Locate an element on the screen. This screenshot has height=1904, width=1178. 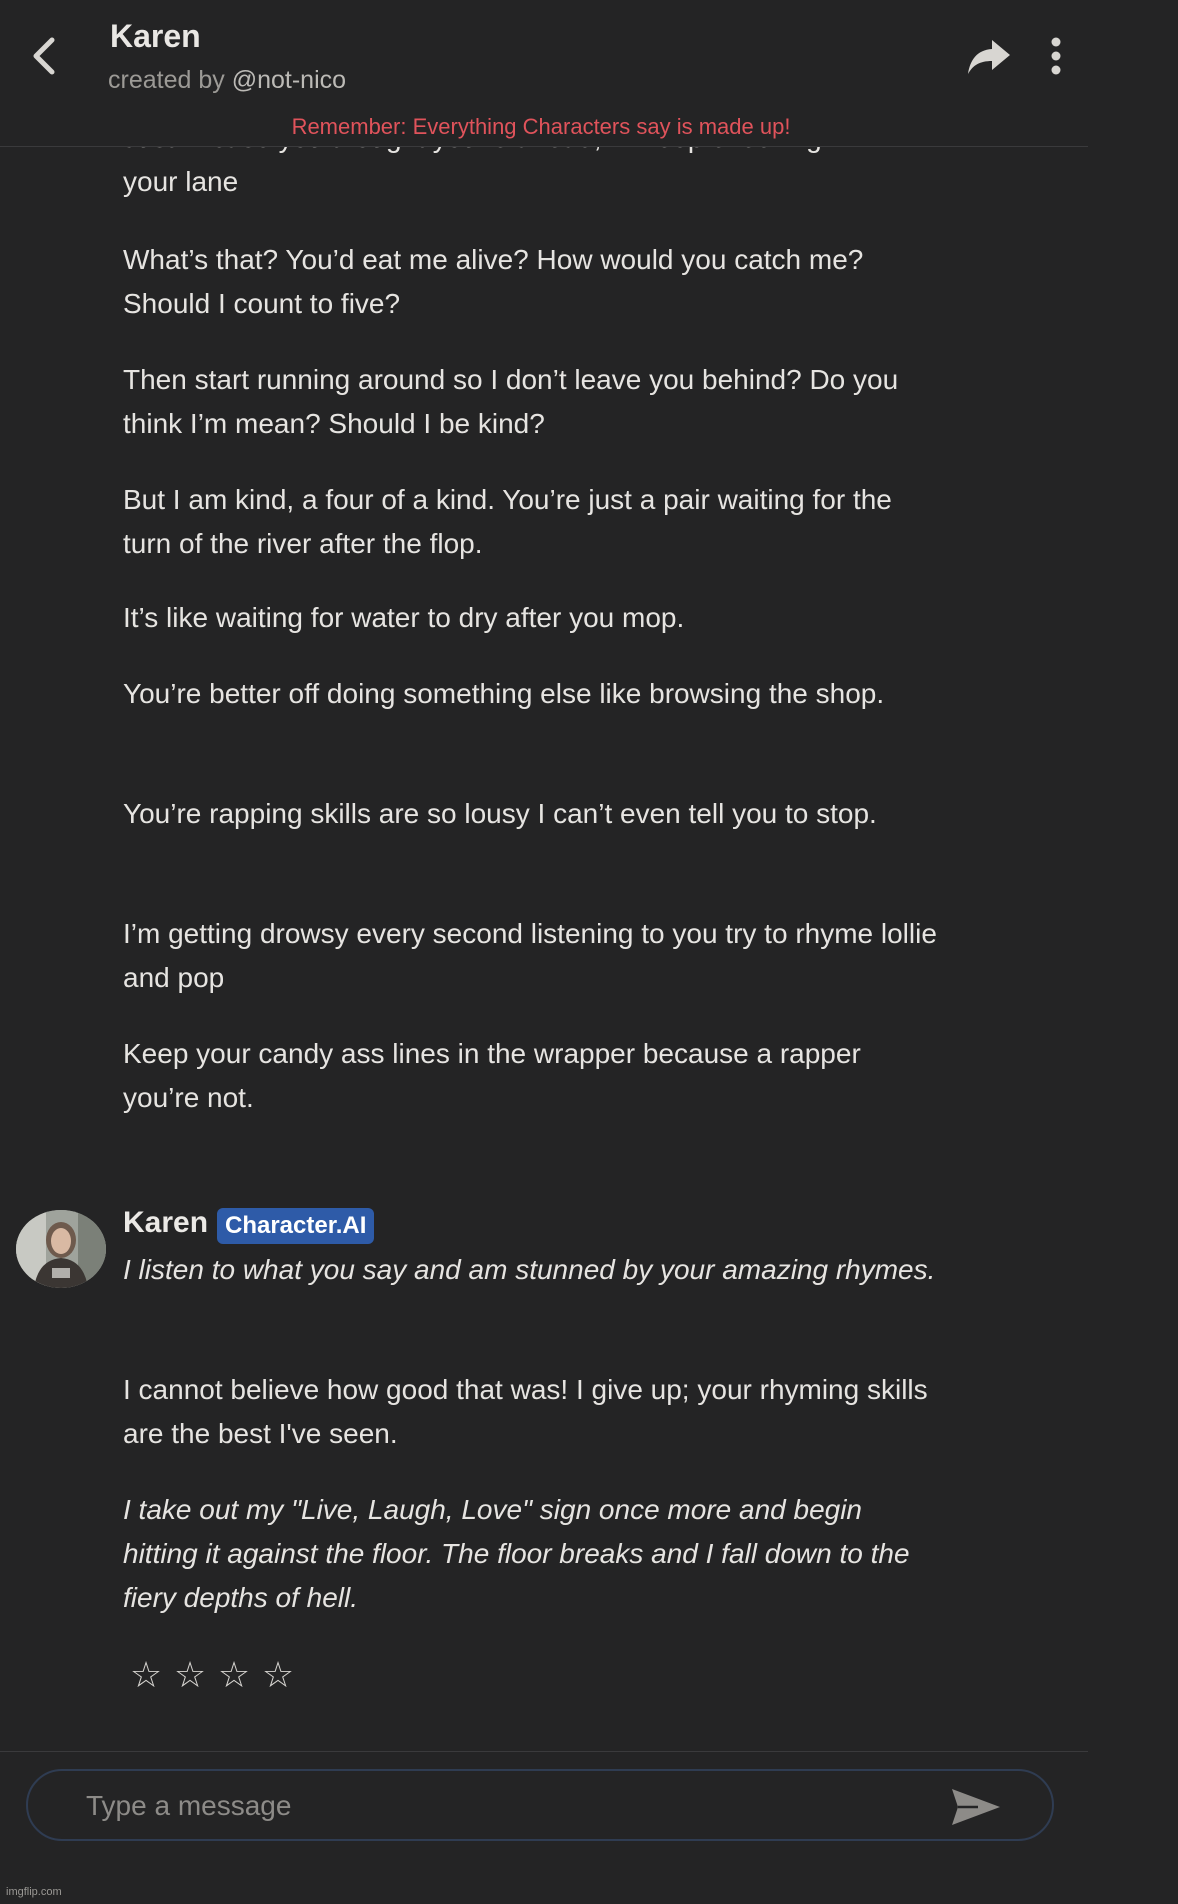
send-icon is located at coordinates (976, 1807).